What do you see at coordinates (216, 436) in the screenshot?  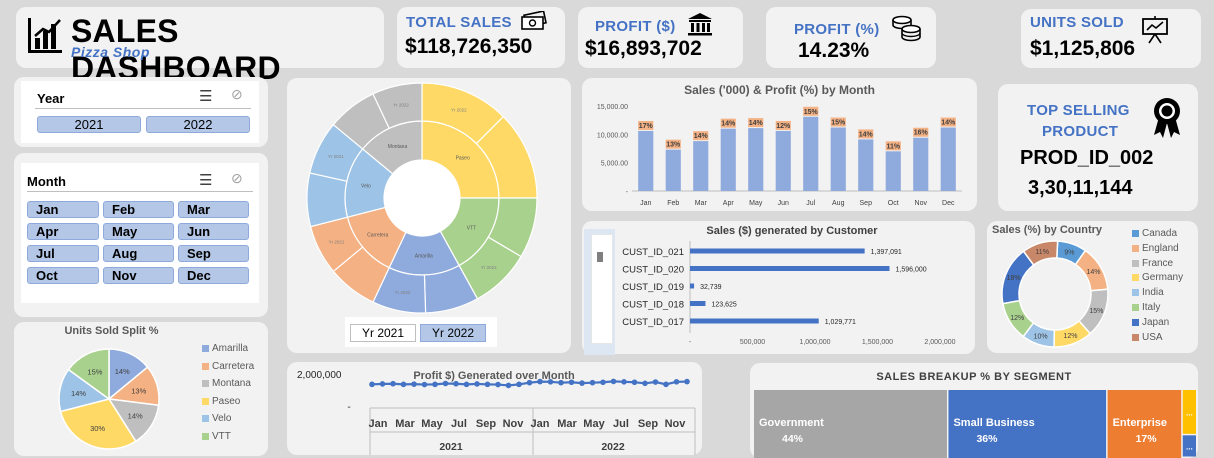 I see `legend-item: VTT` at bounding box center [216, 436].